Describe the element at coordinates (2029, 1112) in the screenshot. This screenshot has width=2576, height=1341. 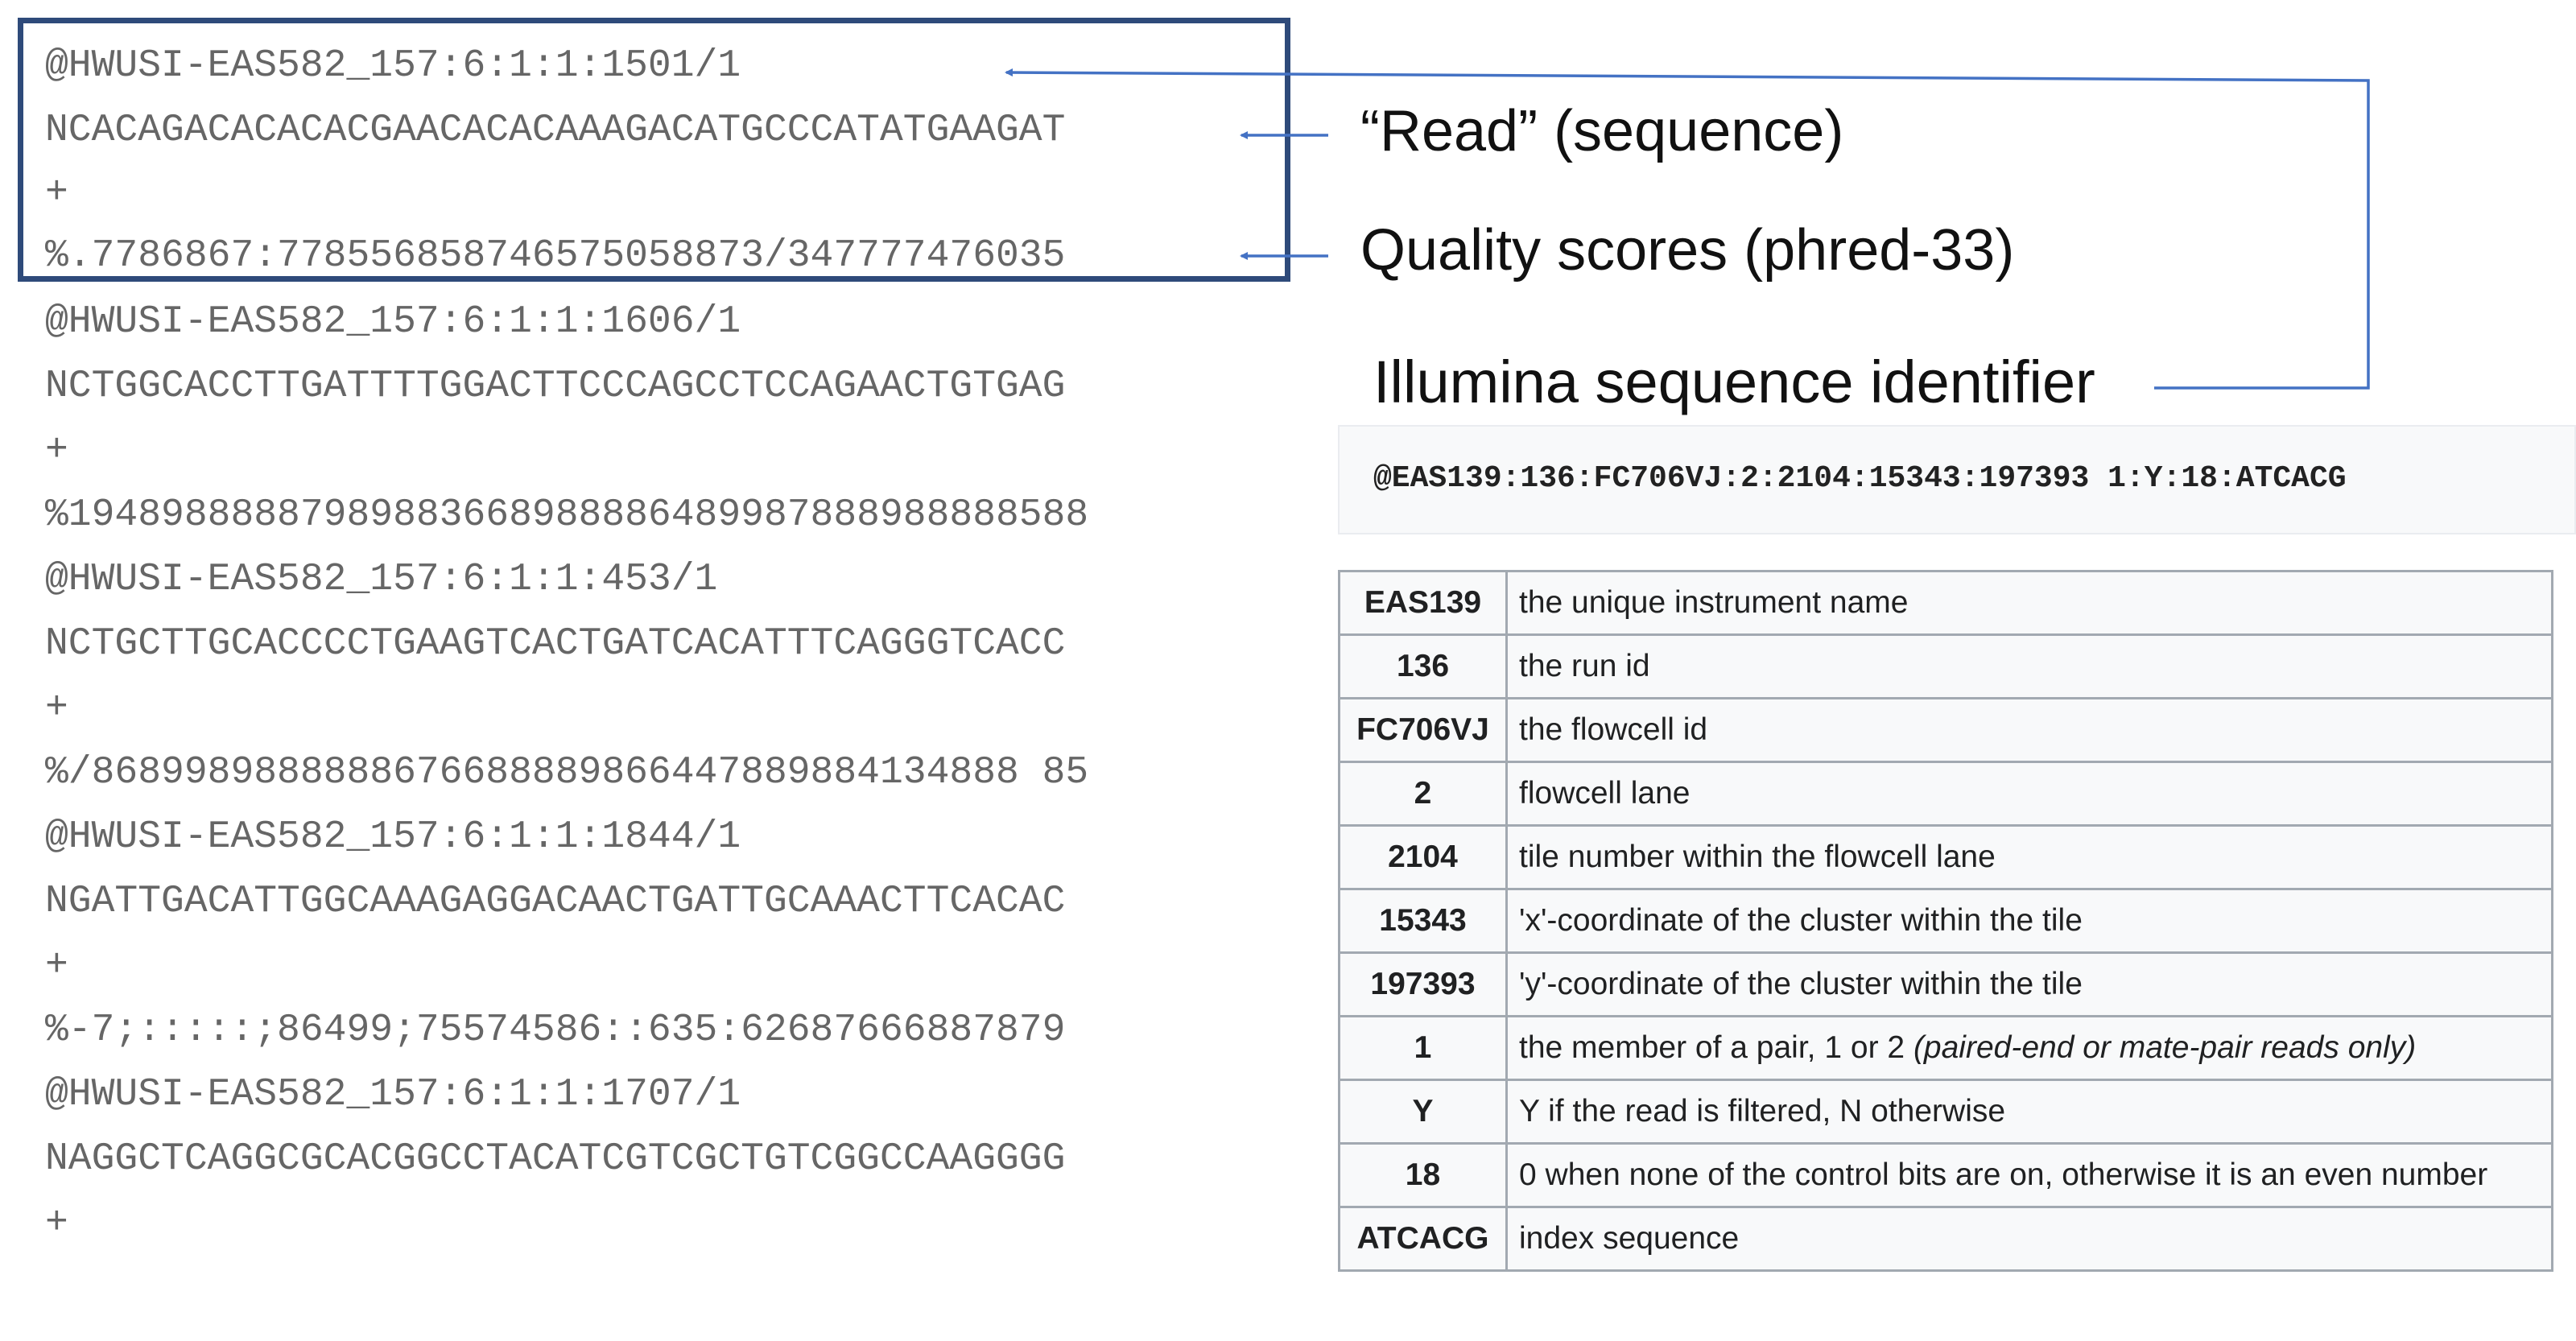
I see `field-description: Y if the read is filtered, N otherwise` at that location.